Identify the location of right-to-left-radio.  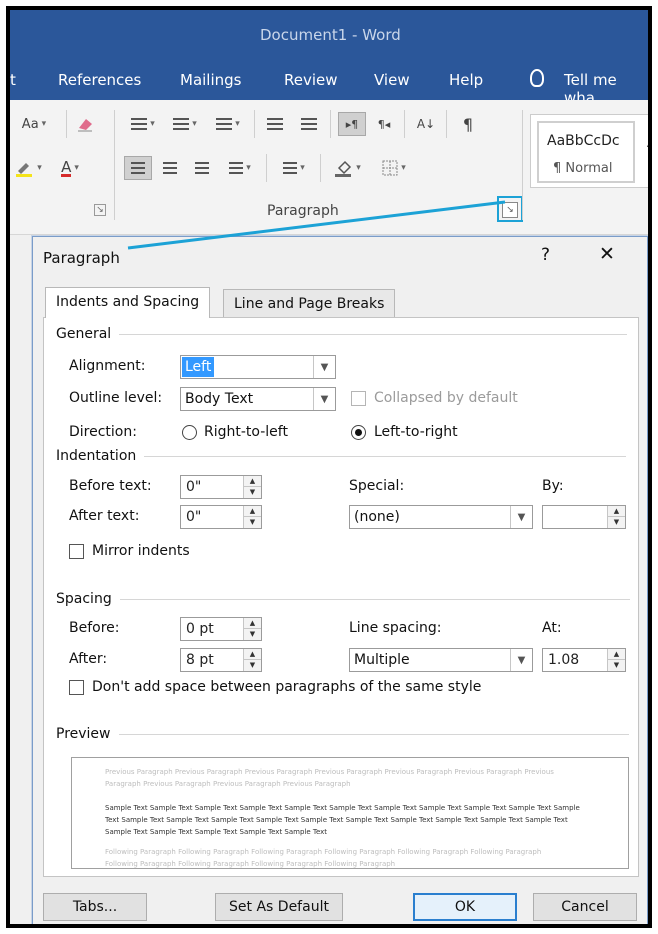
(189, 432).